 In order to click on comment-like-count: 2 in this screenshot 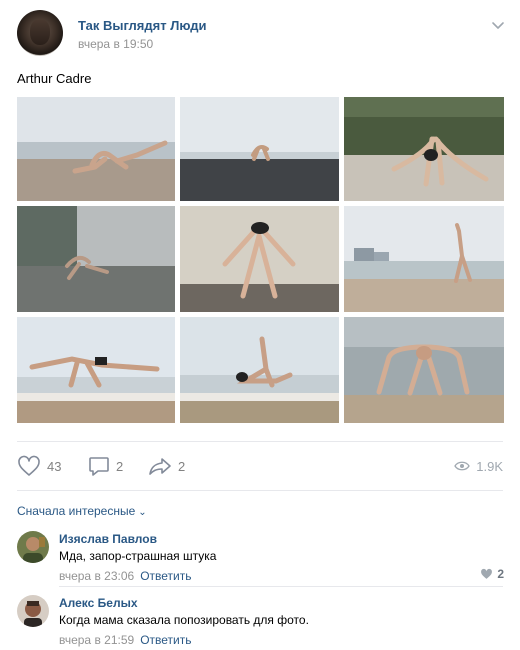, I will do `click(500, 574)`.